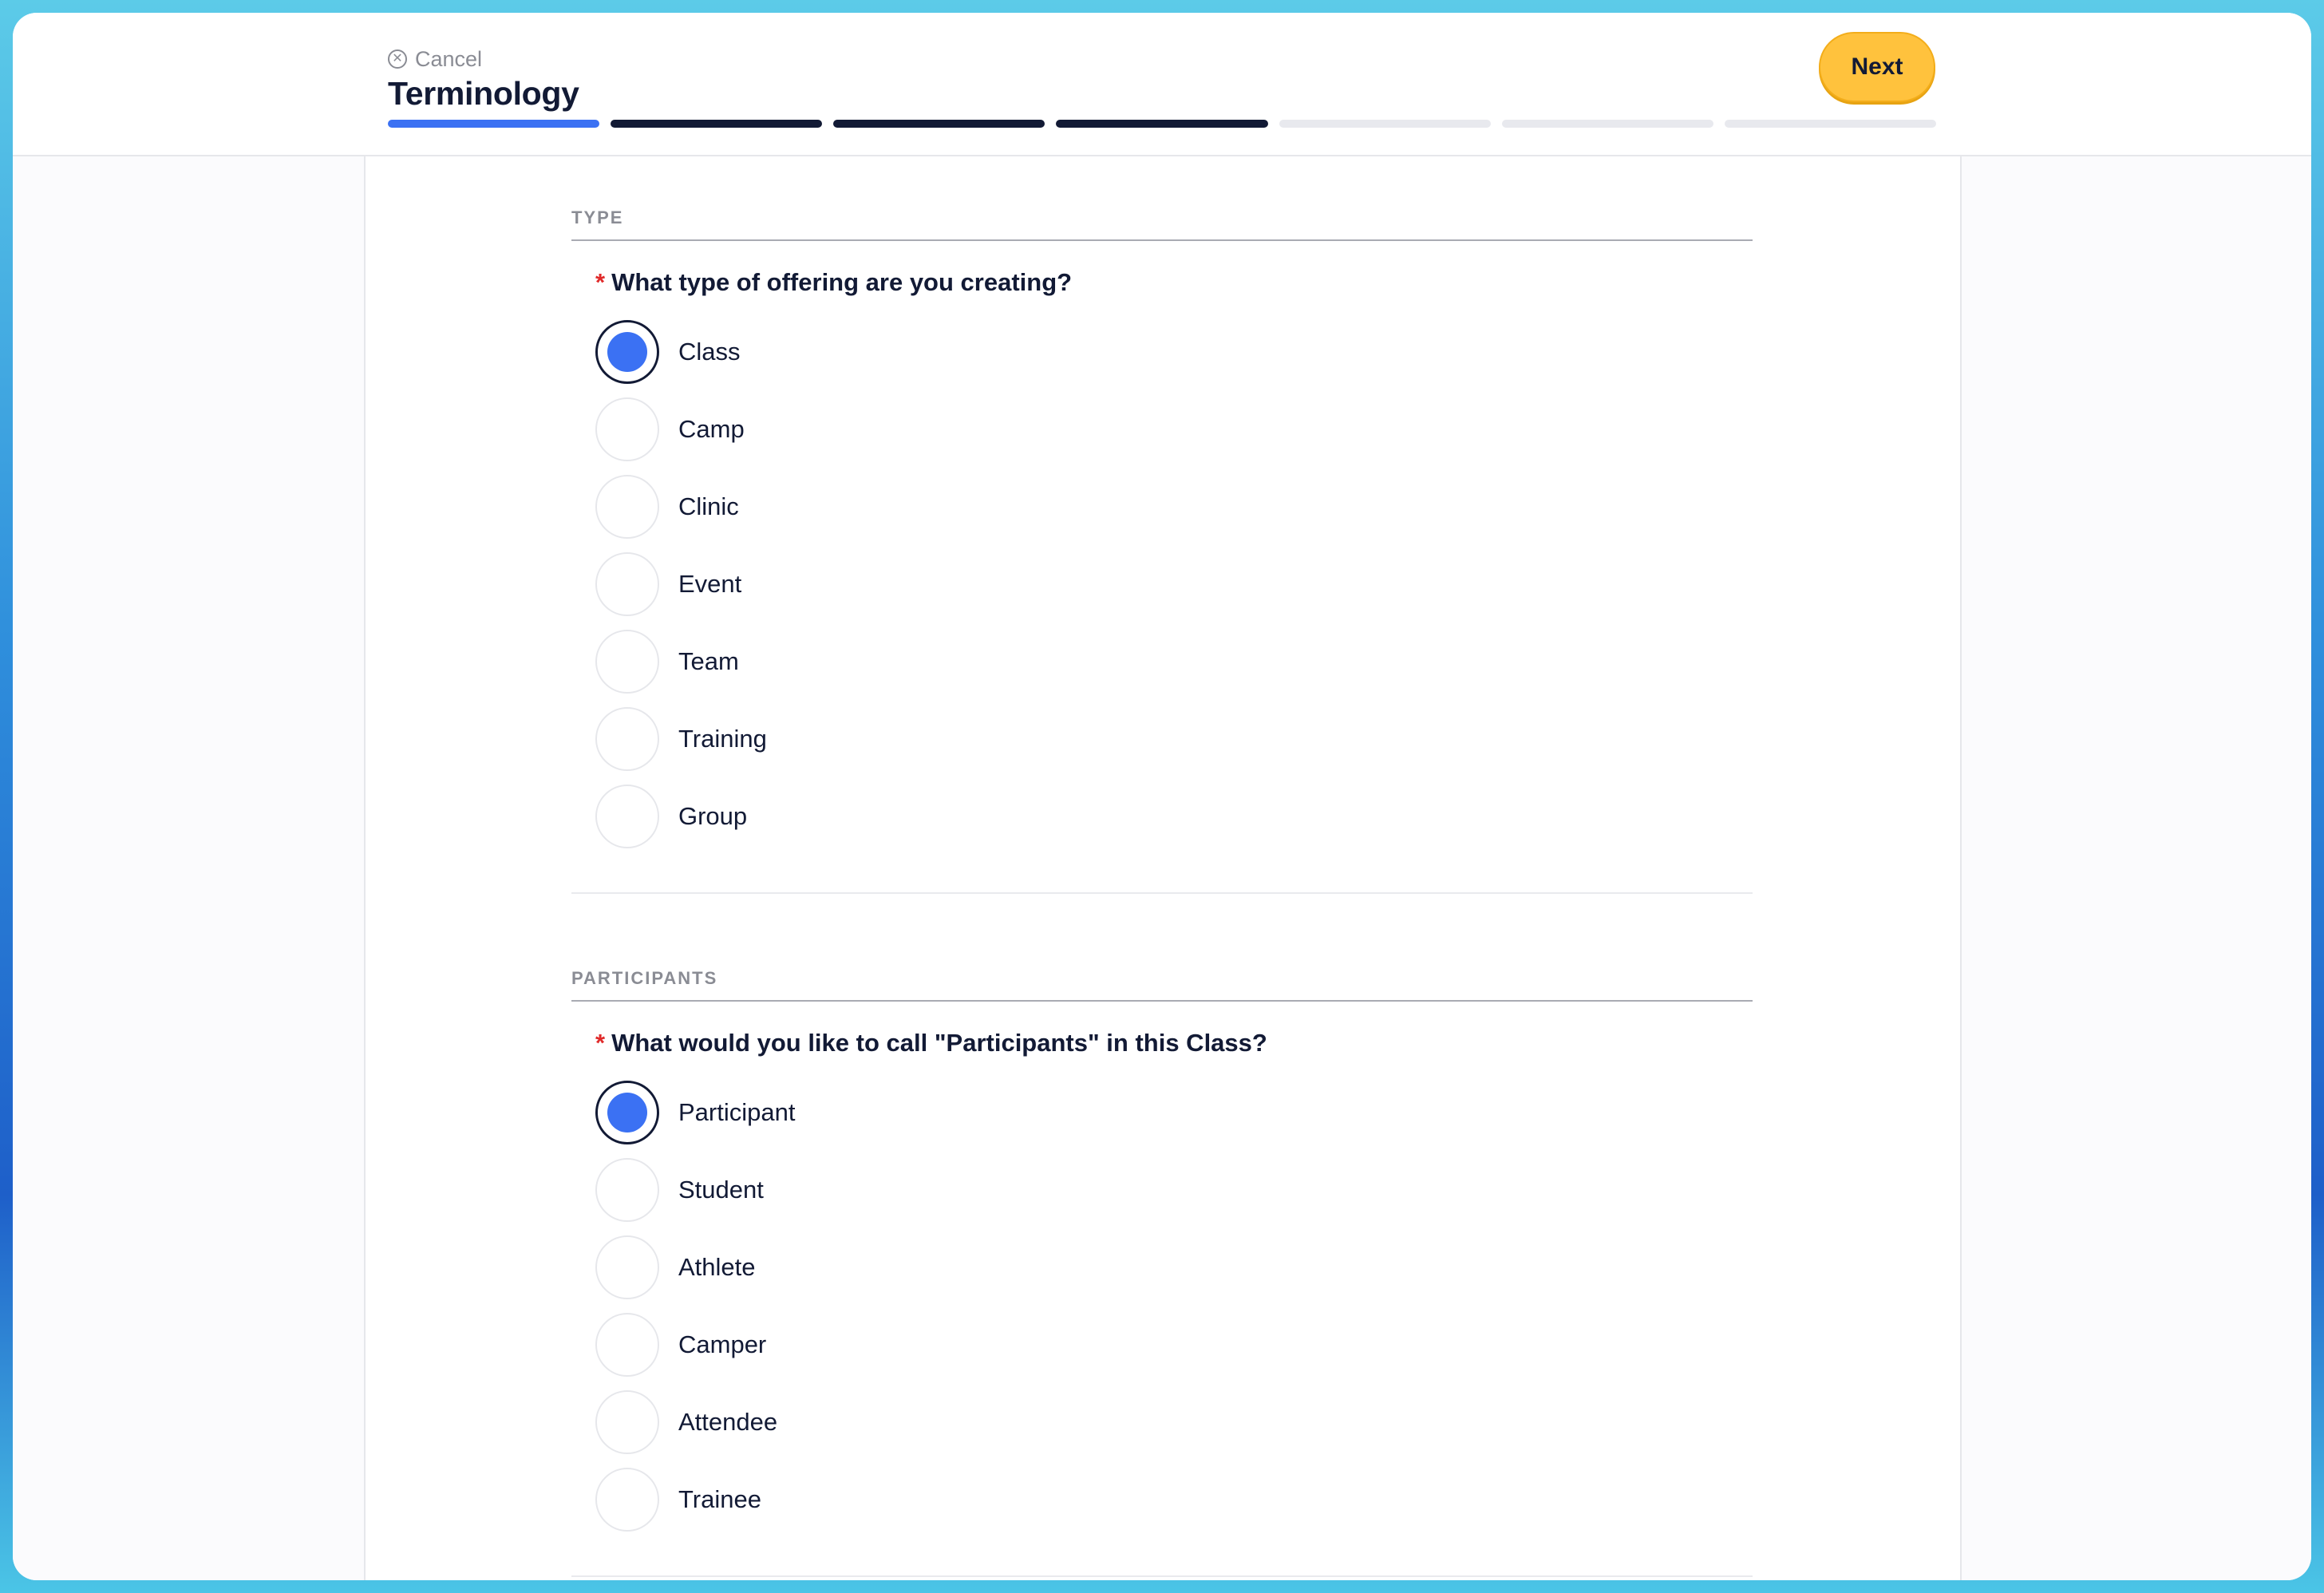  I want to click on cancel-link: ✕ Cancel, so click(435, 59).